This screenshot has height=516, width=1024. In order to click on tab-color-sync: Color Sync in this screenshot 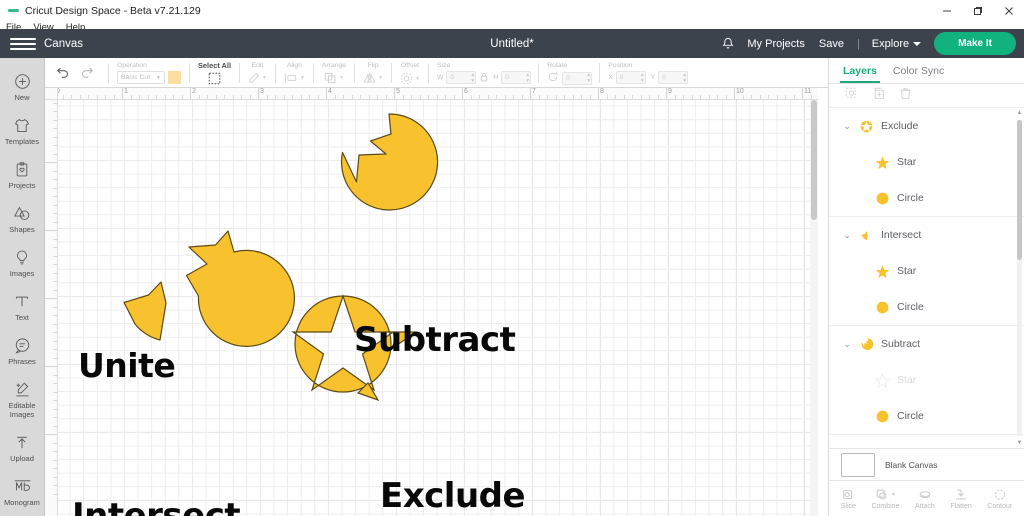, I will do `click(918, 70)`.